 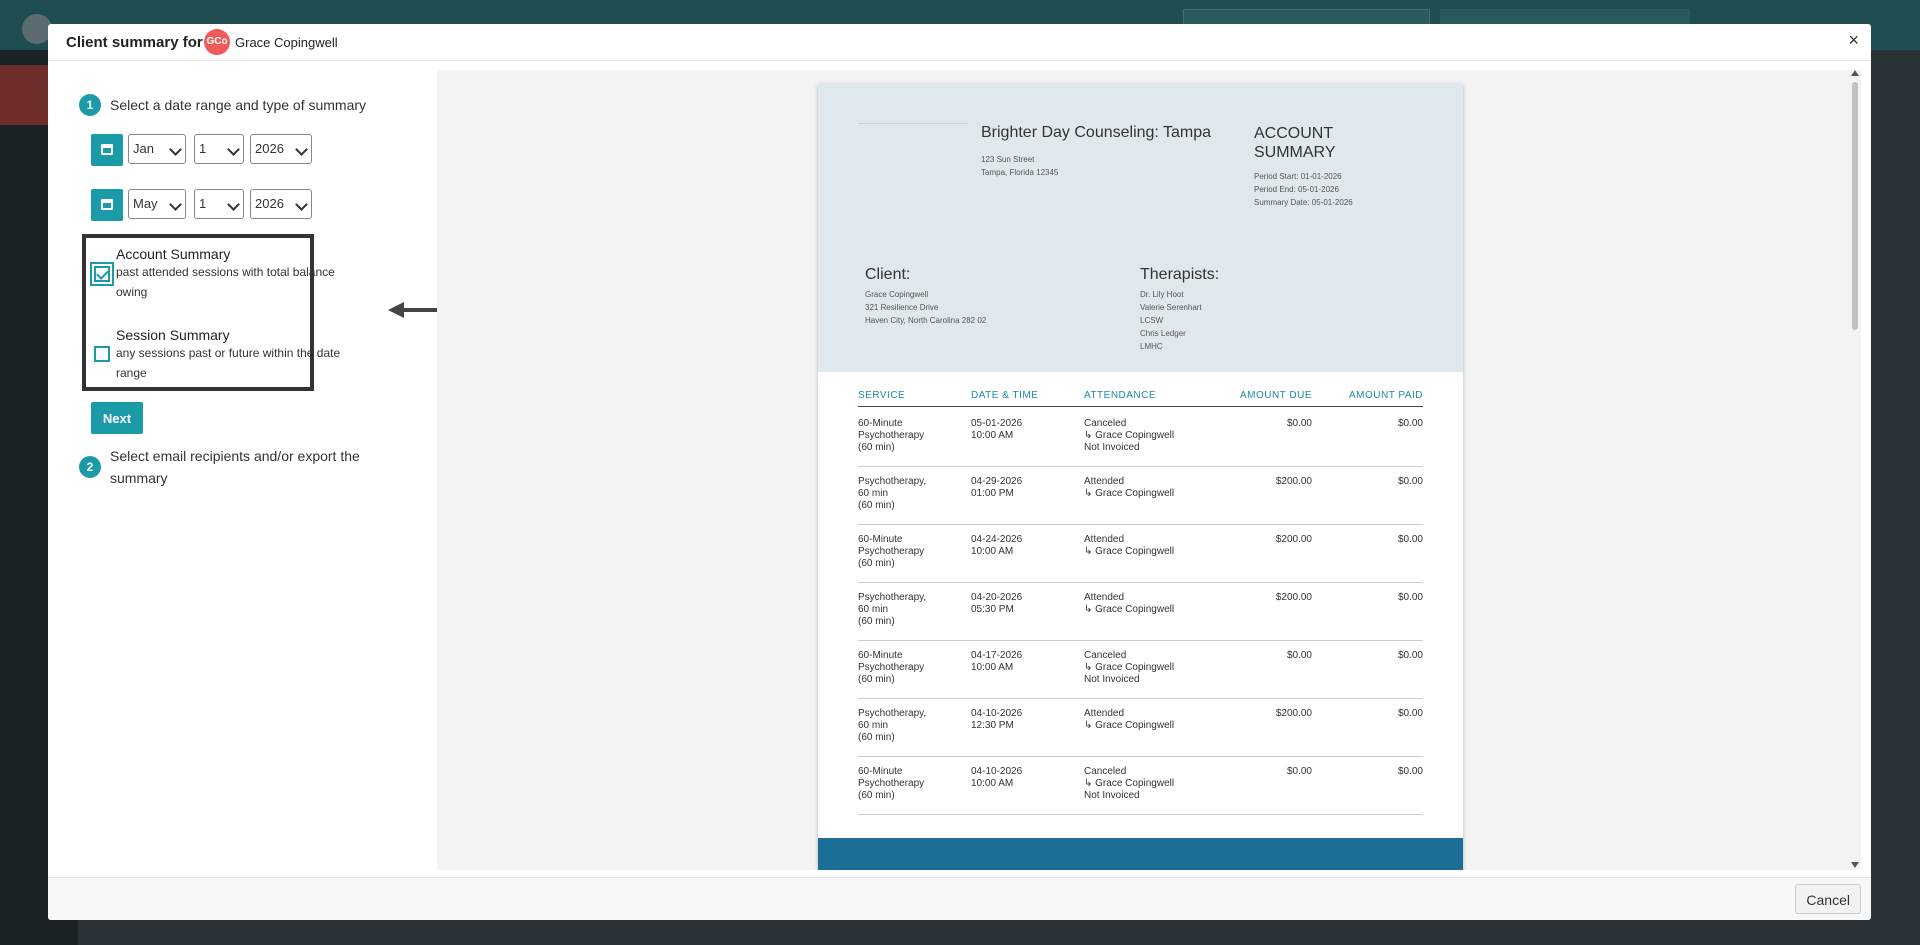 I want to click on cell-date-time: 04-20-2026 05:30 PM, so click(x=996, y=604).